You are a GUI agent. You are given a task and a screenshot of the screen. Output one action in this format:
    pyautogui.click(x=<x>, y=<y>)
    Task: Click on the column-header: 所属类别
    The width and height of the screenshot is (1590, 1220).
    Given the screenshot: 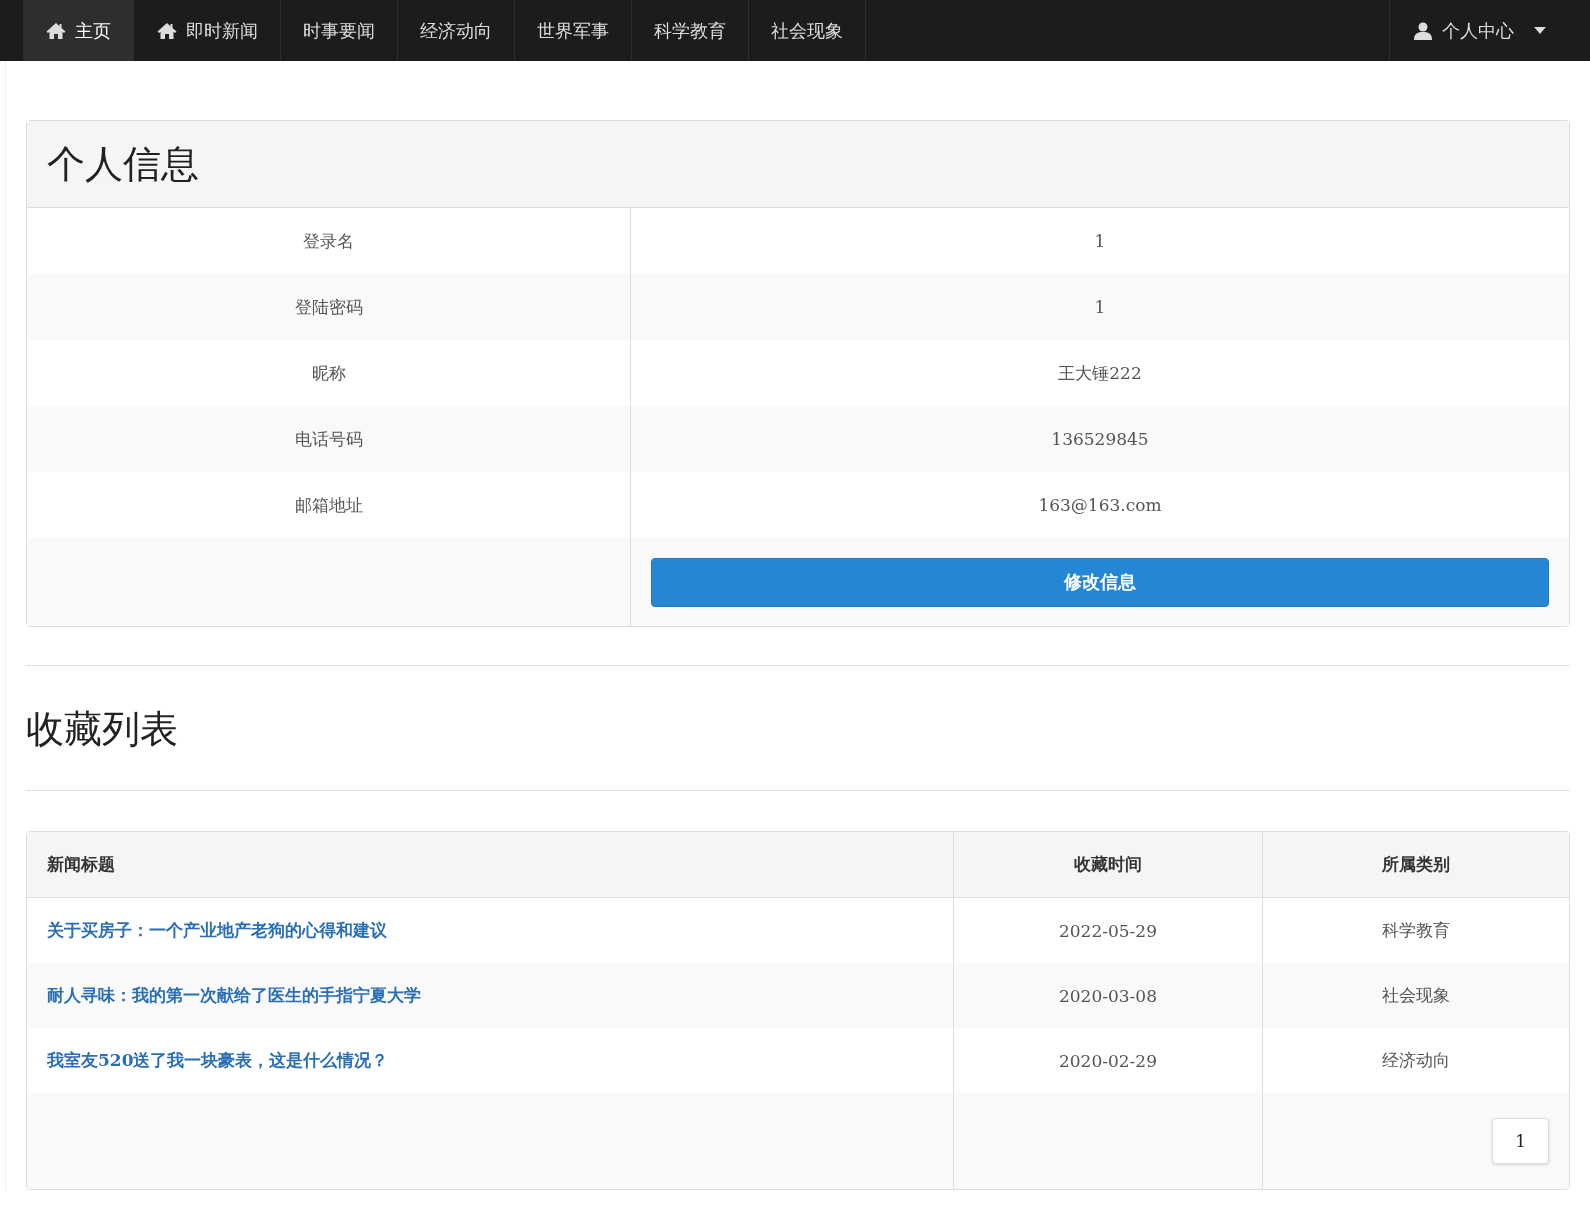 What is the action you would take?
    pyautogui.click(x=1415, y=865)
    